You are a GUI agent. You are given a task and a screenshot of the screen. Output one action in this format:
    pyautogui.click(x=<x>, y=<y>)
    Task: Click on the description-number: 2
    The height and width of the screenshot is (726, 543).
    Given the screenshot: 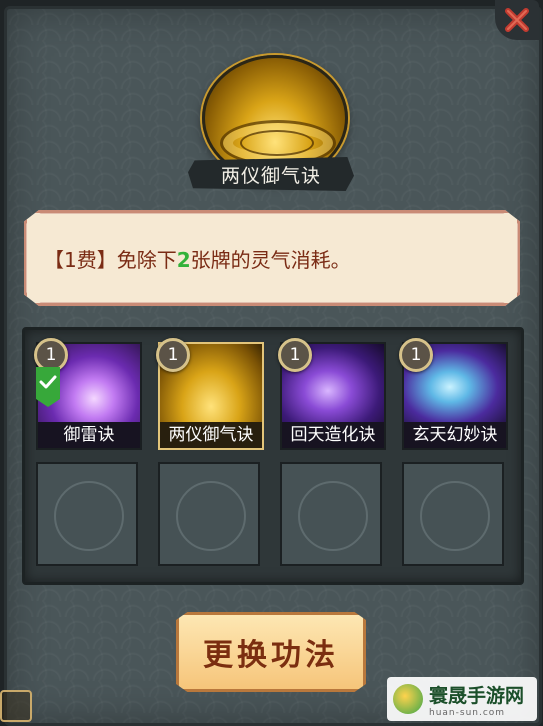 What is the action you would take?
    pyautogui.click(x=183, y=260)
    